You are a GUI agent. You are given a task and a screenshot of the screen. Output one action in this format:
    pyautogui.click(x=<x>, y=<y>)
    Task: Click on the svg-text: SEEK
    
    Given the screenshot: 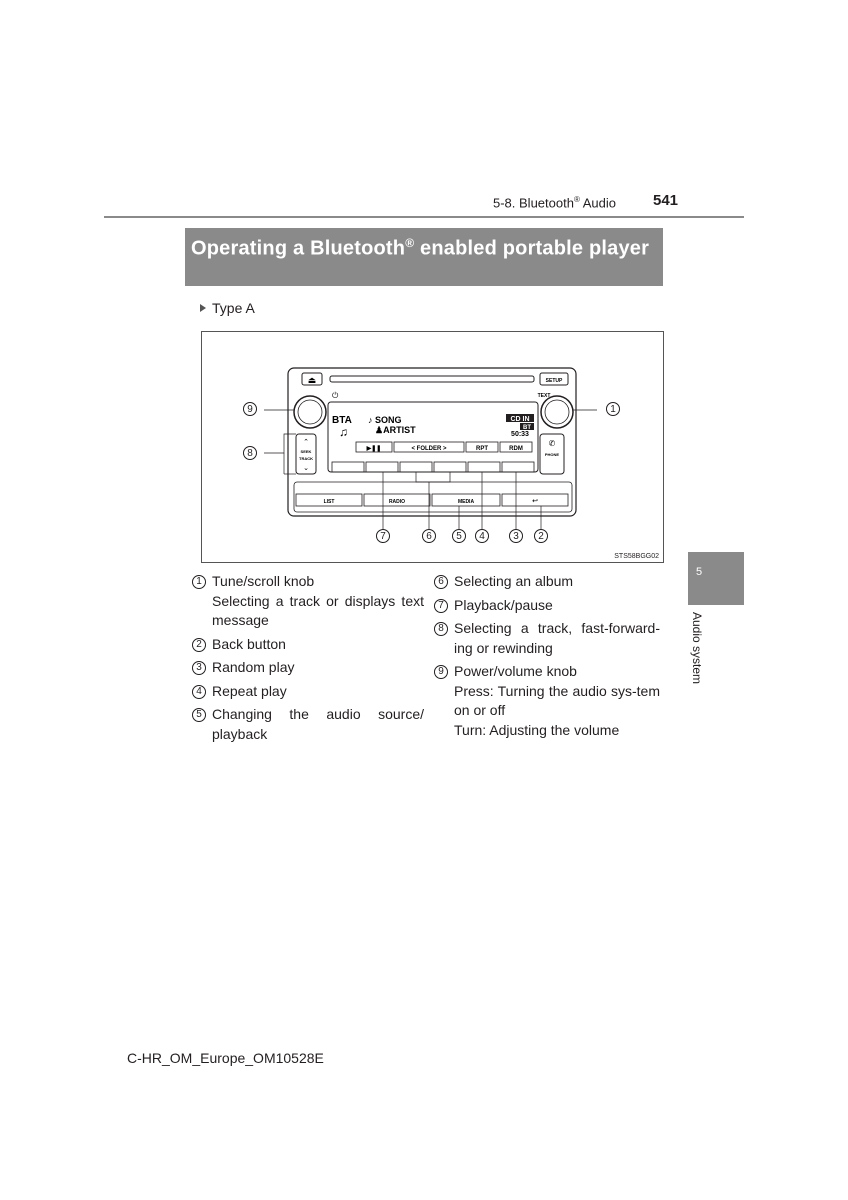 What is the action you would take?
    pyautogui.click(x=306, y=451)
    